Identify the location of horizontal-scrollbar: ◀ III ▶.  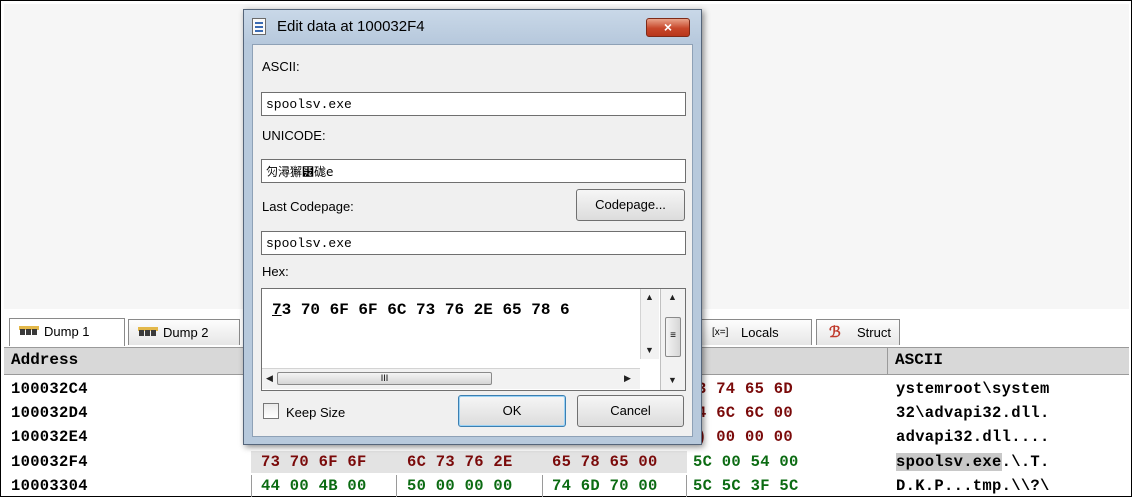
(451, 378).